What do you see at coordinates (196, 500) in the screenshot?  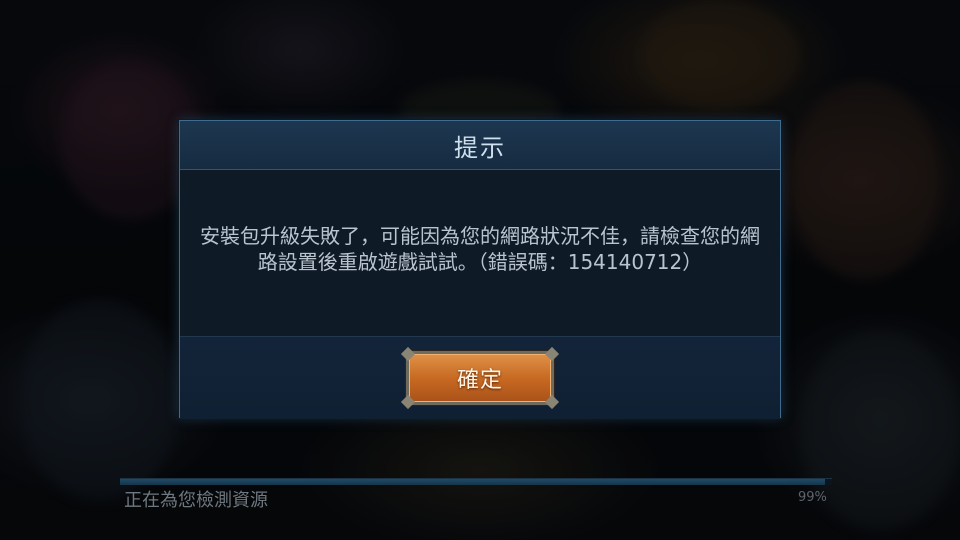 I see `loading-status-text: 正在為您檢測資源` at bounding box center [196, 500].